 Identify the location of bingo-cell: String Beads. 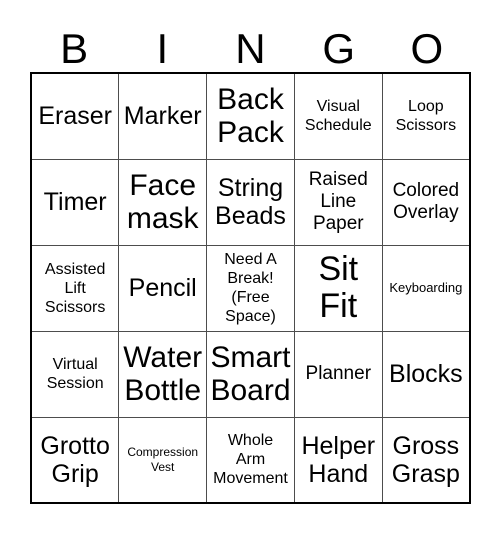
(250, 202).